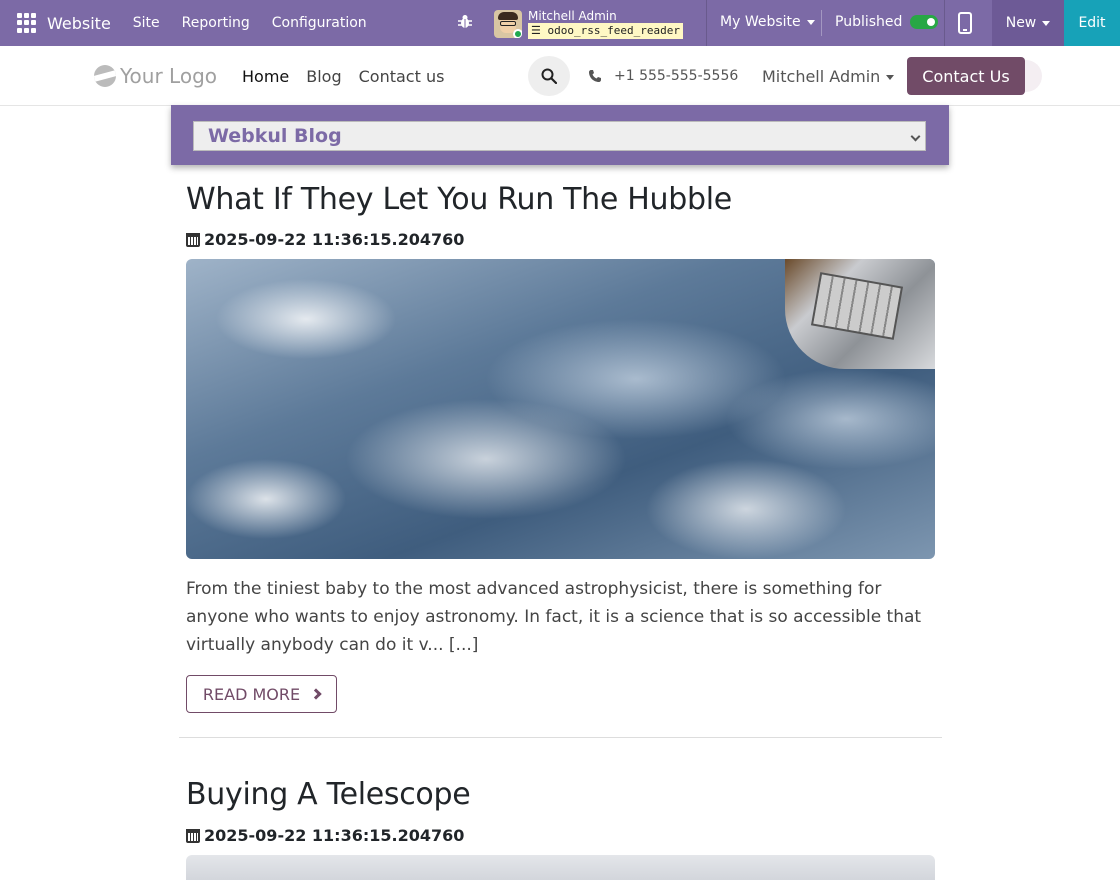  Describe the element at coordinates (828, 76) in the screenshot. I see `site-user-dropdown: Mitchell Admin` at that location.